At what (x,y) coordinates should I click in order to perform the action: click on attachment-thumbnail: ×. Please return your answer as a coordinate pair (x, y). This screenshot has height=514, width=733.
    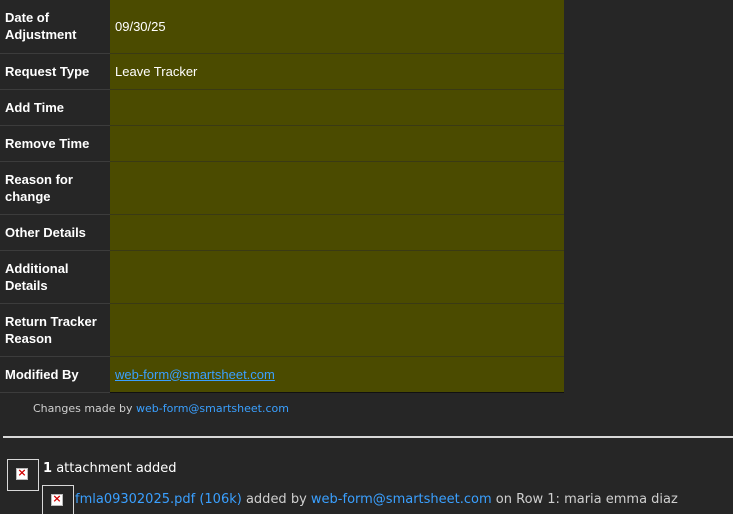
    Looking at the image, I should click on (23, 475).